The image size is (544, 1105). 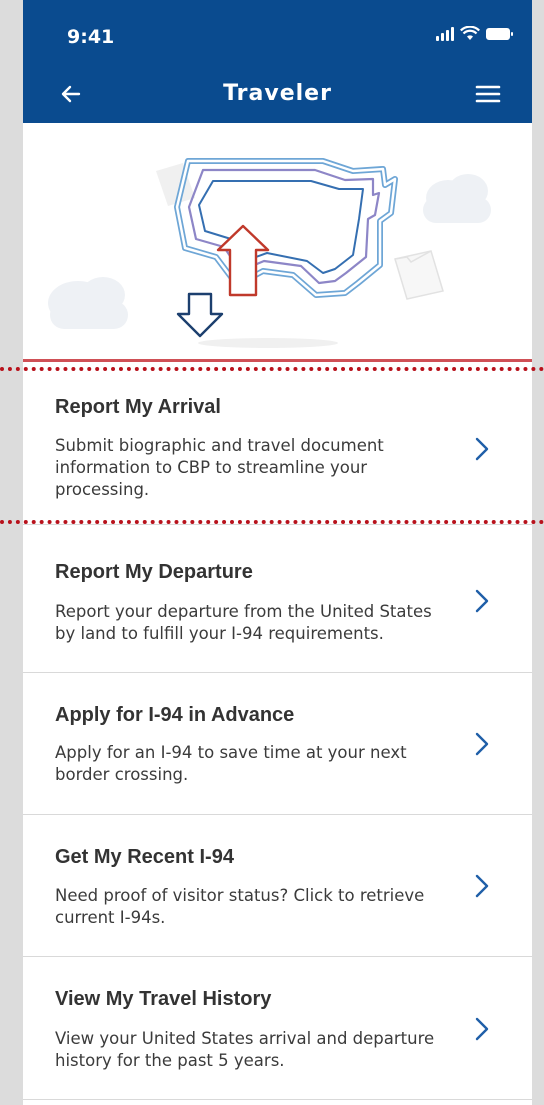 What do you see at coordinates (488, 94) in the screenshot?
I see `hamburger-menu-icon` at bounding box center [488, 94].